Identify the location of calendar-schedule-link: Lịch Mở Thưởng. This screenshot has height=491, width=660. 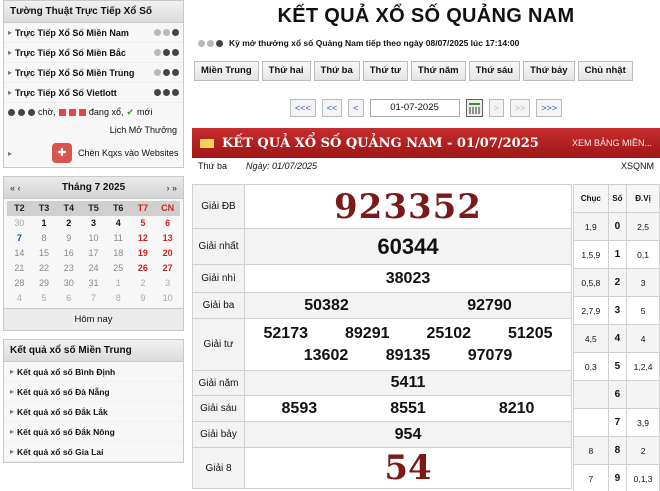
(93, 130).